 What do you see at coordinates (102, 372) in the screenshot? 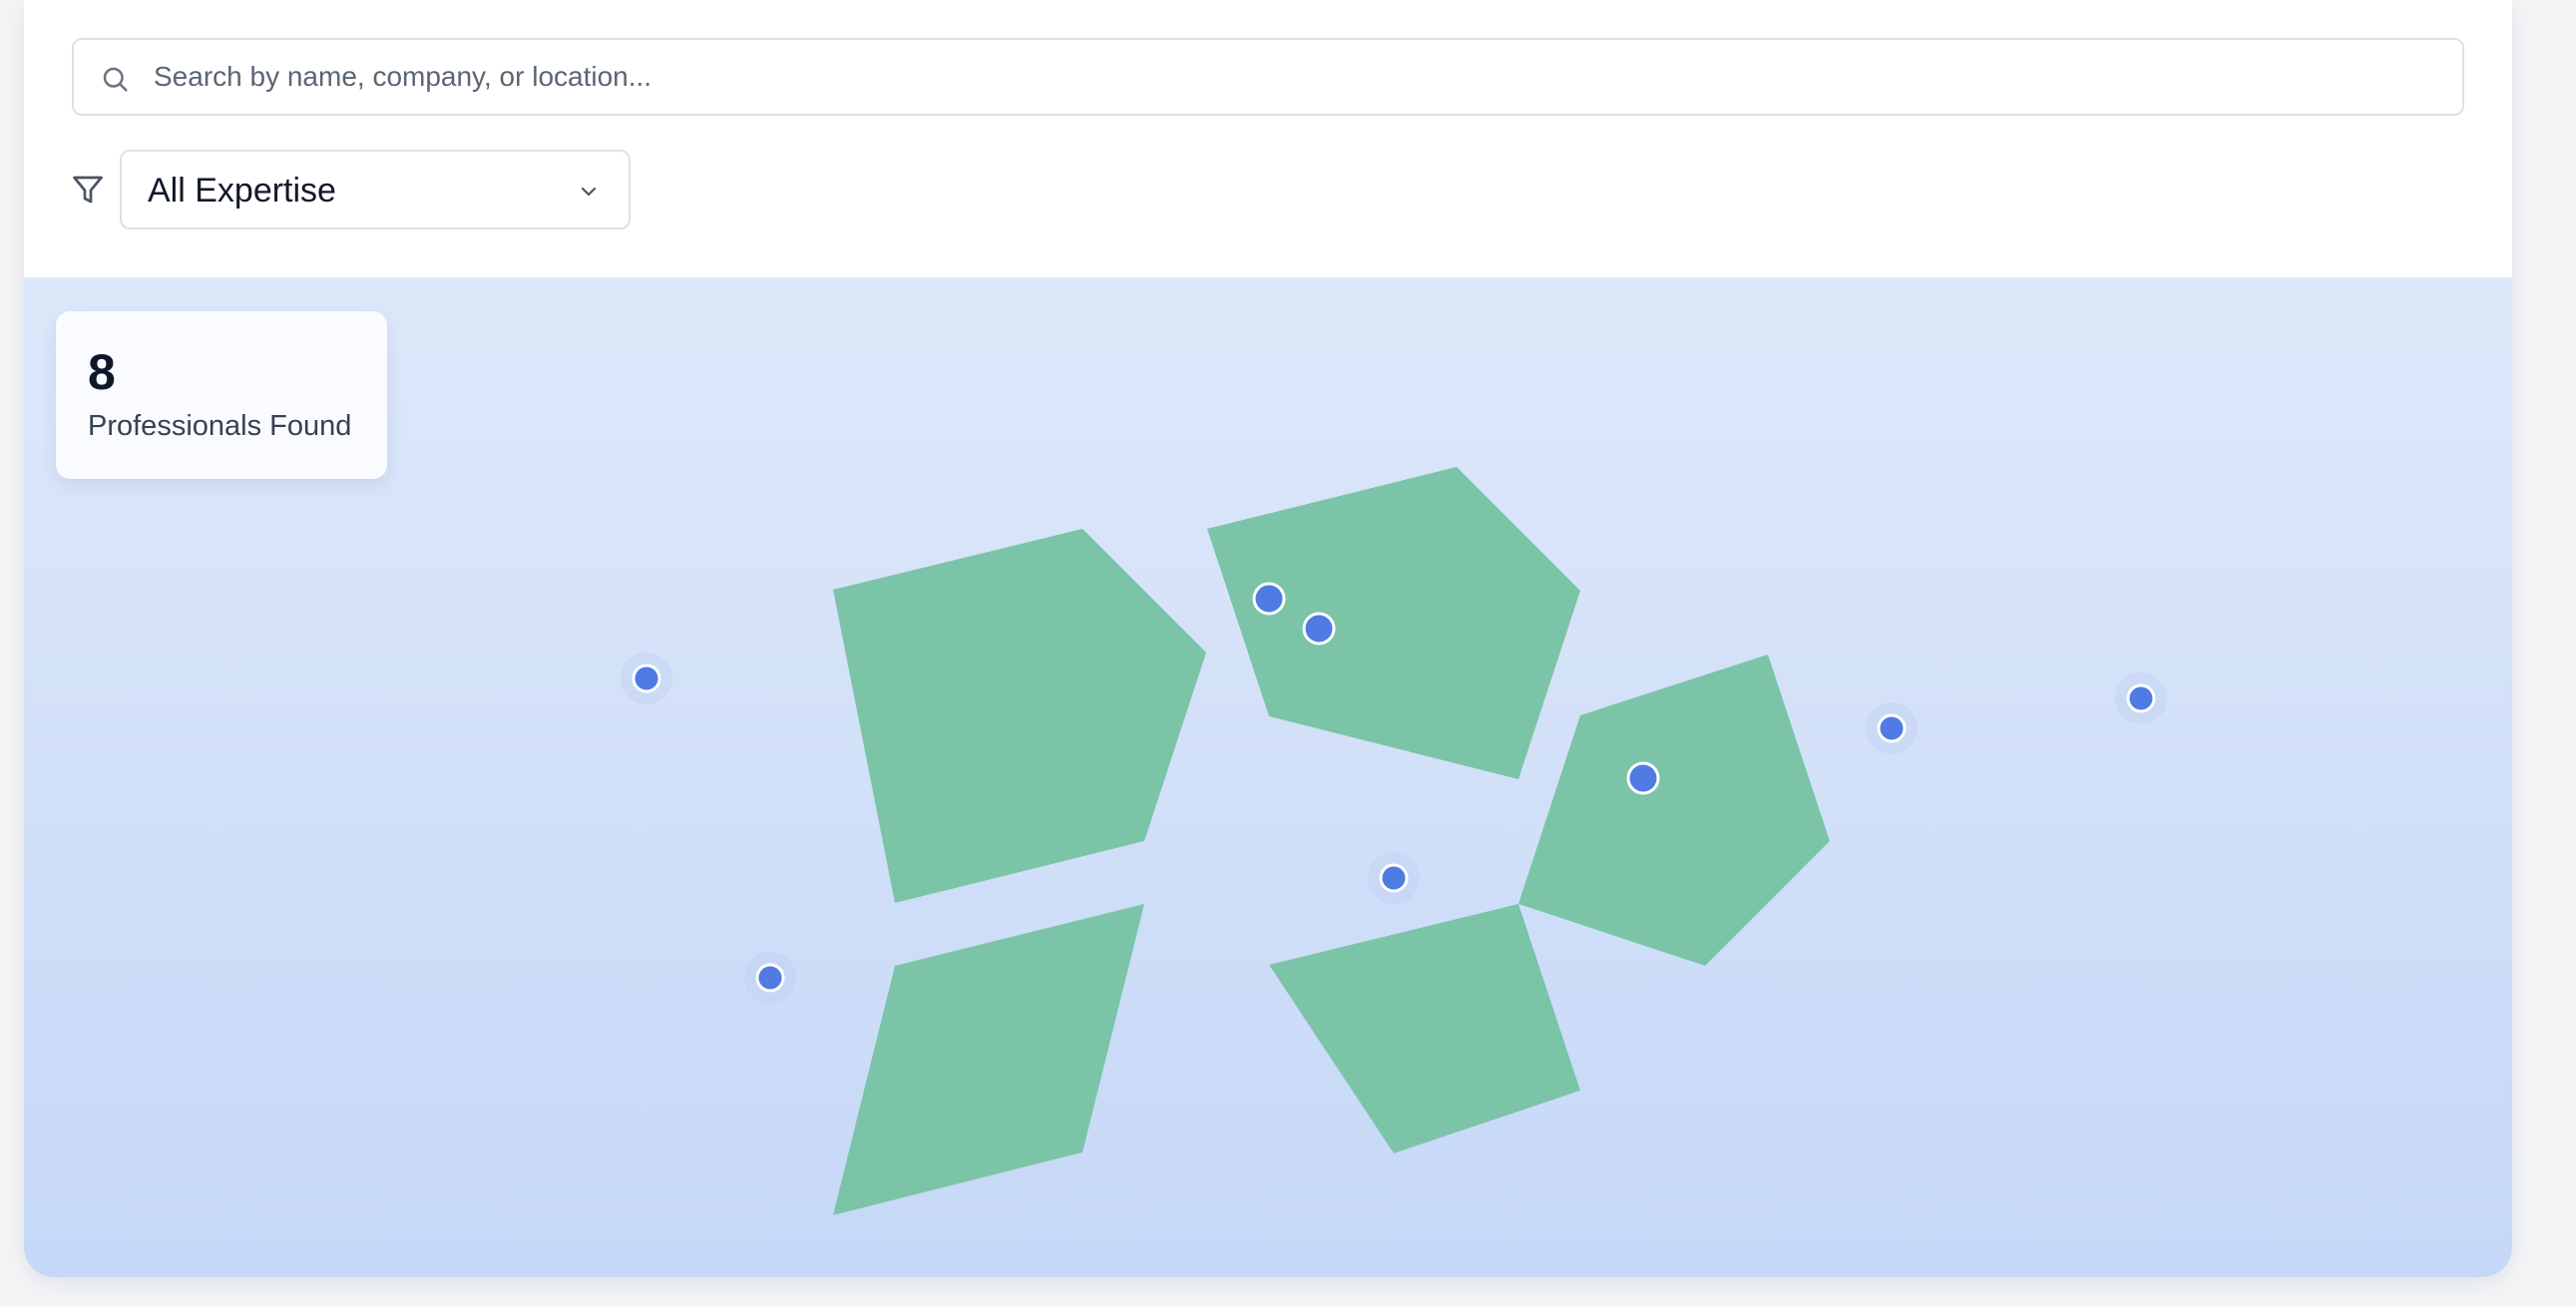
I see `results-count: 8` at bounding box center [102, 372].